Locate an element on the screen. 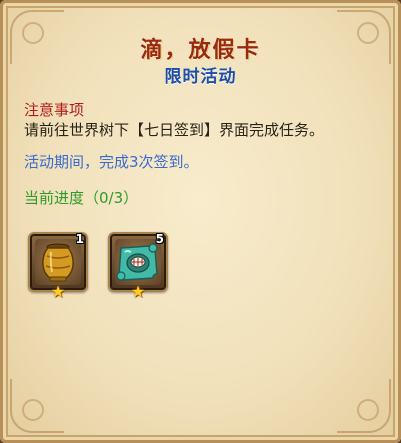 This screenshot has height=443, width=401. reward-count: 5 is located at coordinates (159, 239).